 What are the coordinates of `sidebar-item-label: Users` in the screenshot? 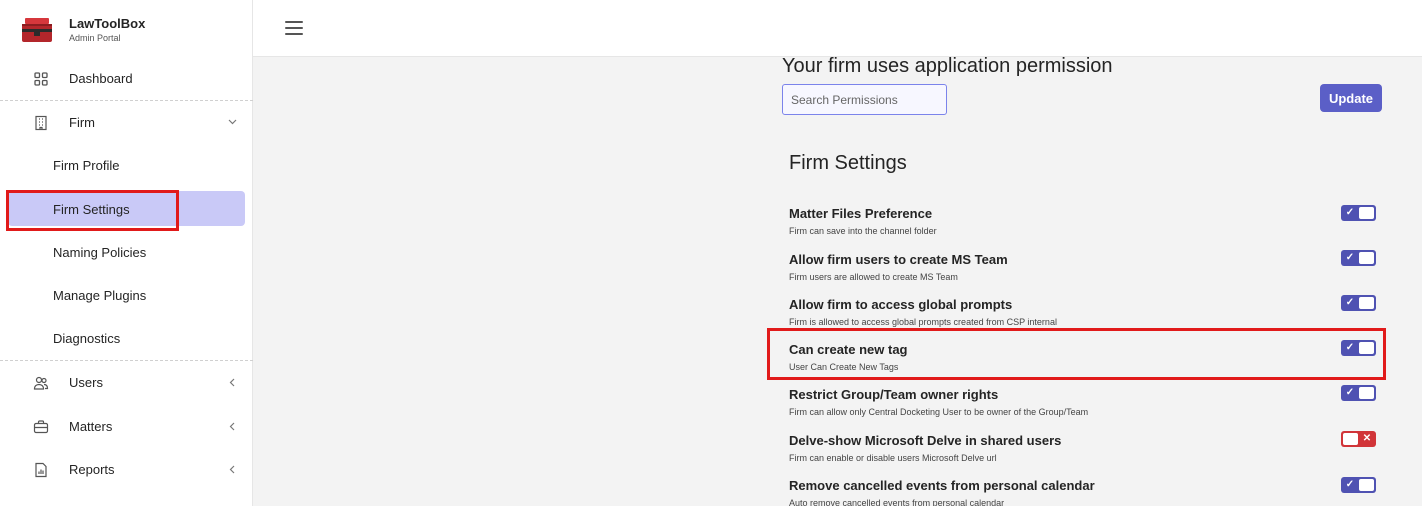 It's located at (86, 382).